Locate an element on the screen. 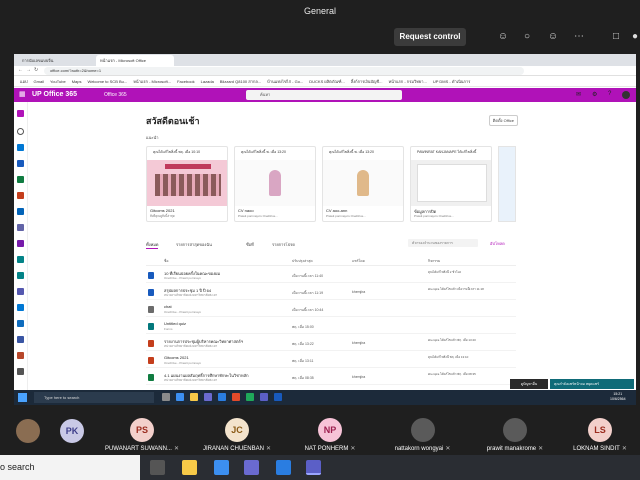 The image size is (640, 480). recommended-card-partial is located at coordinates (507, 184).